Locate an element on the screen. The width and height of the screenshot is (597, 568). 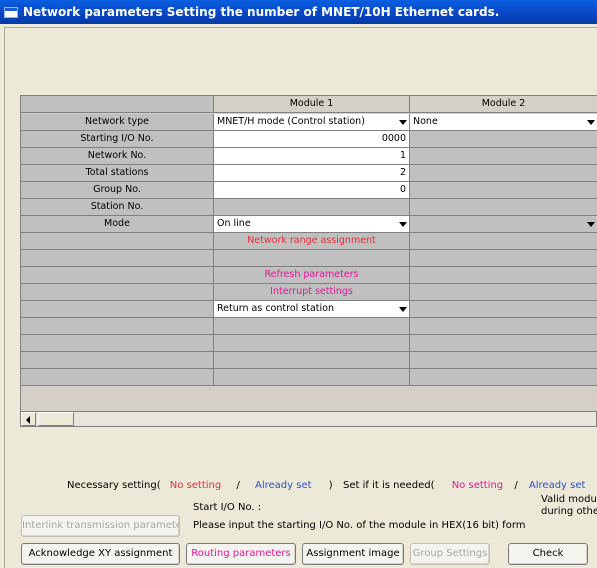
horizontal-scrollbar is located at coordinates (308, 419).